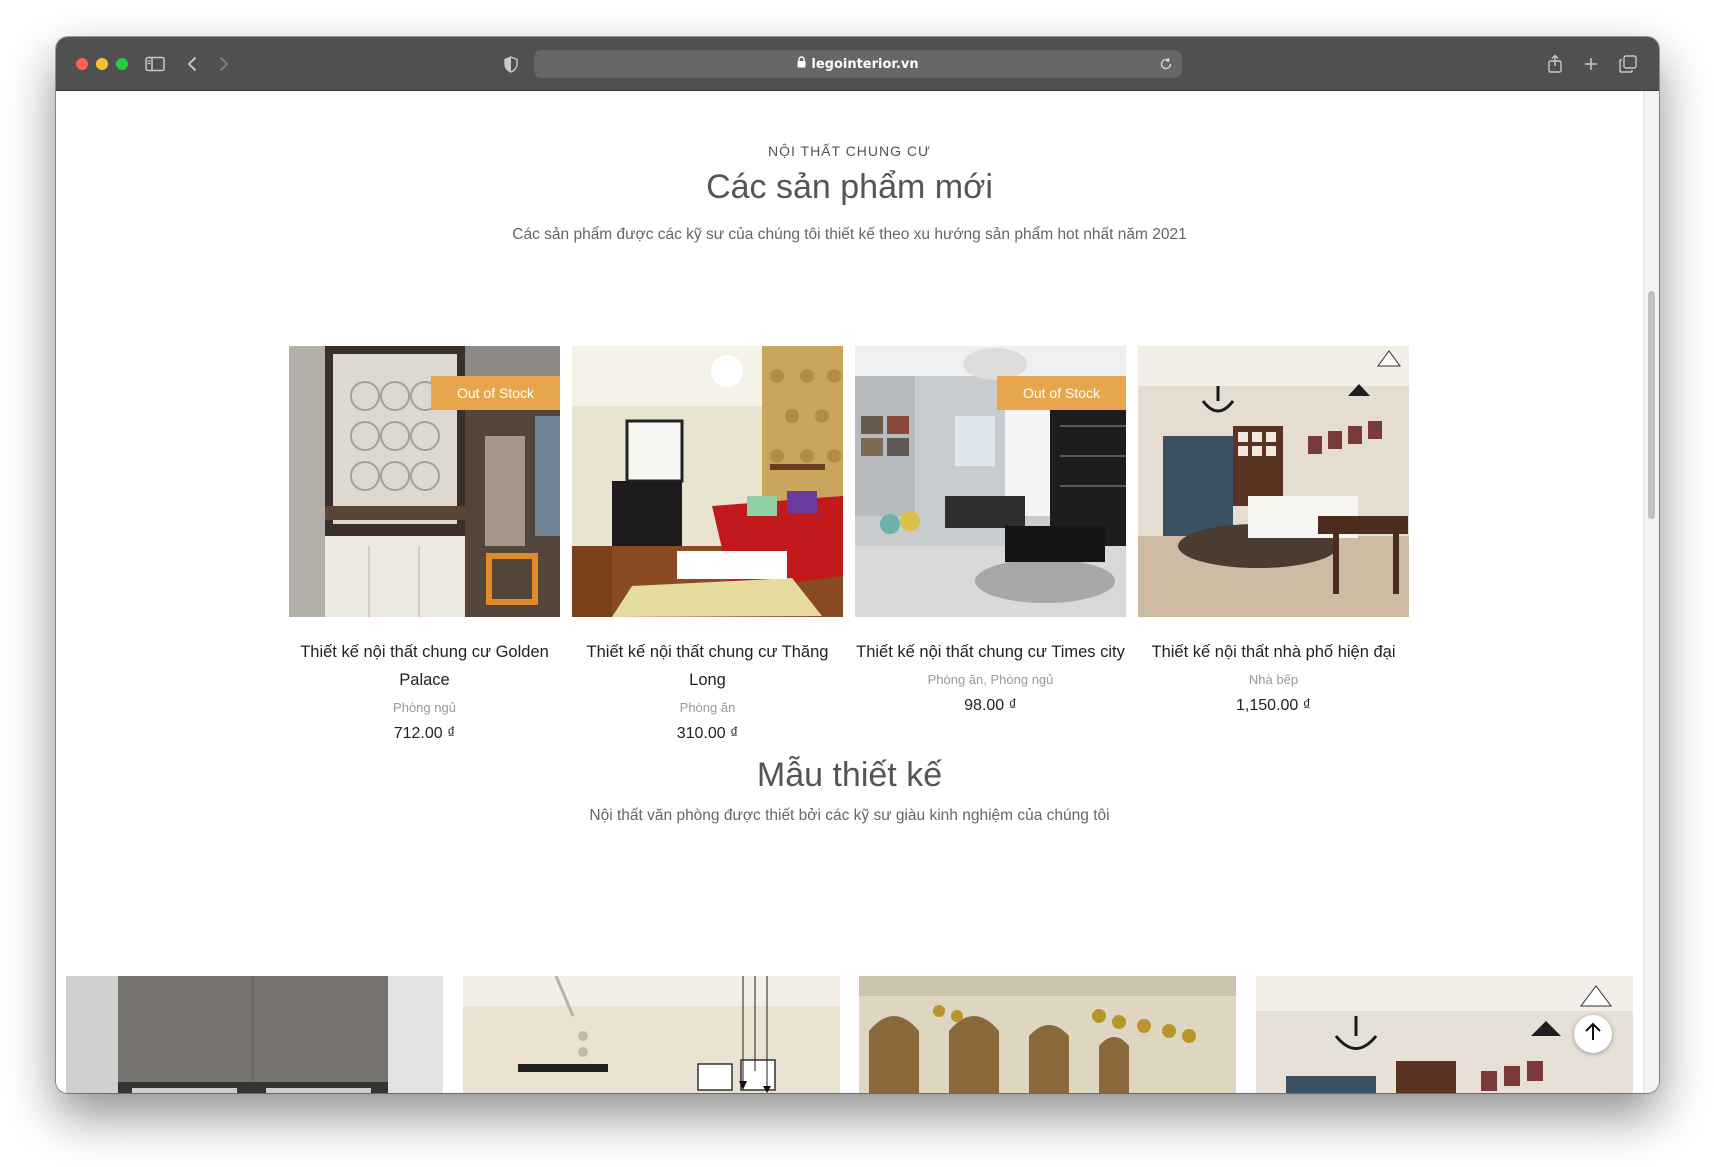 The height and width of the screenshot is (1167, 1714). I want to click on url-display: legointerior.vn, so click(858, 64).